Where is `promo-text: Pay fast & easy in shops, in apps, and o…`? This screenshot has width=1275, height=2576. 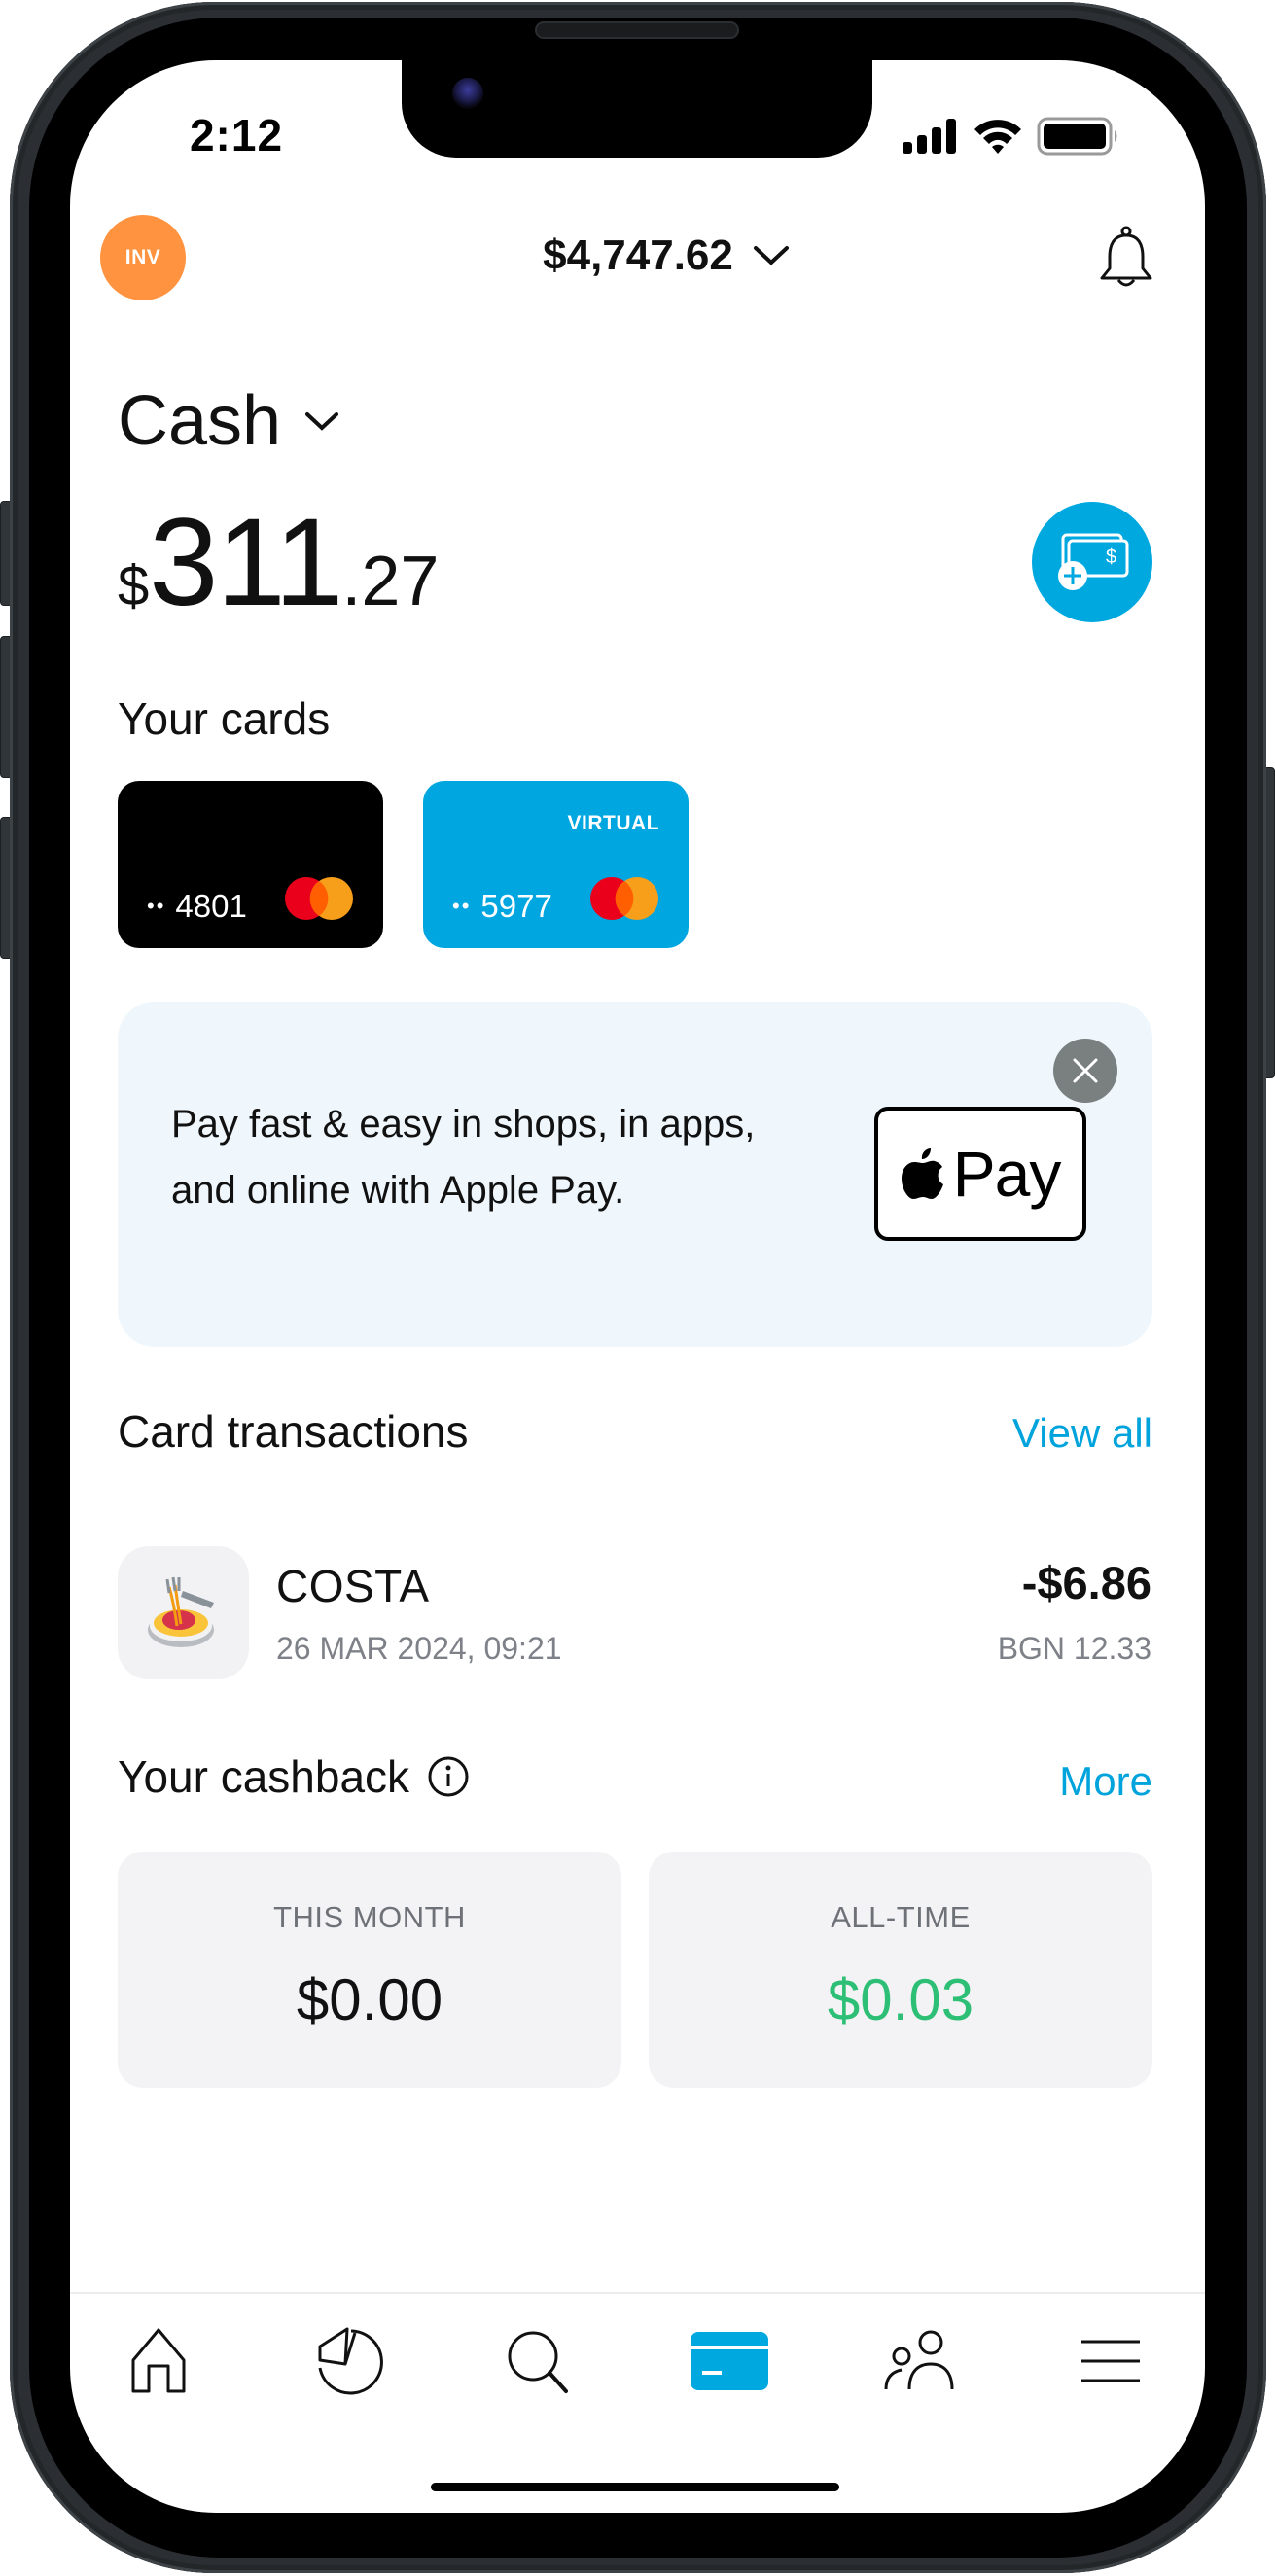
promo-text: Pay fast & easy in shops, in apps, and o… is located at coordinates (463, 1157).